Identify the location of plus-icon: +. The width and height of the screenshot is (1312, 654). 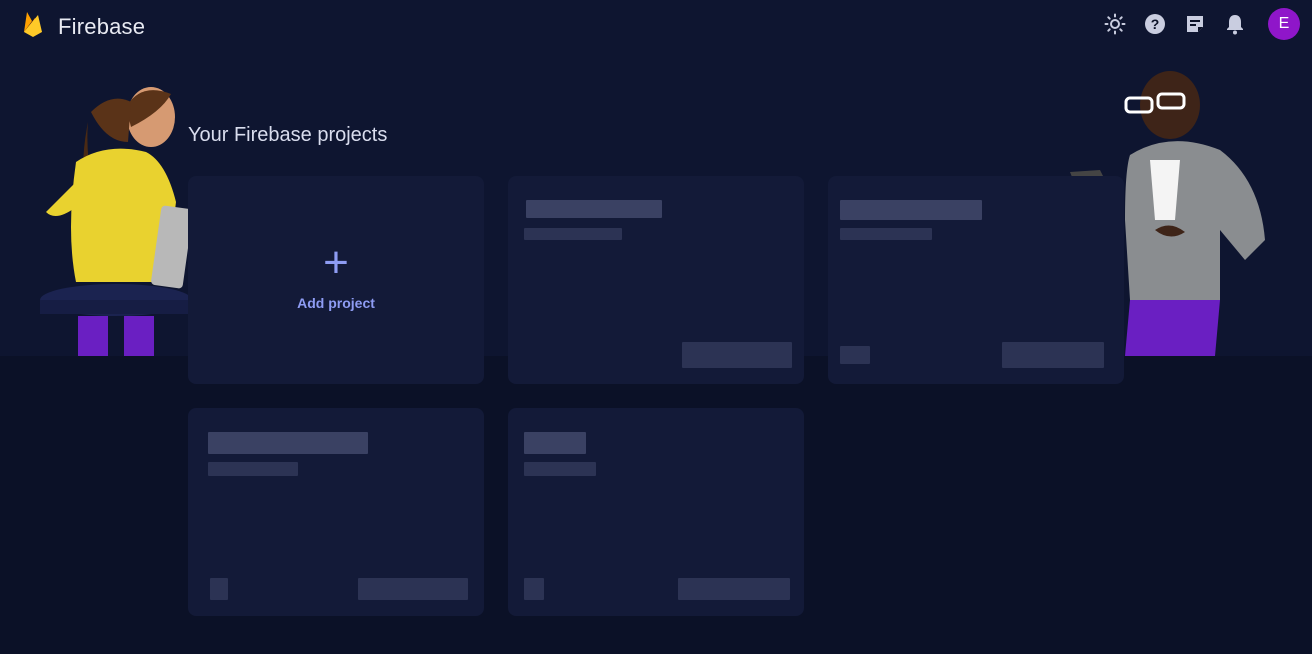
(336, 262).